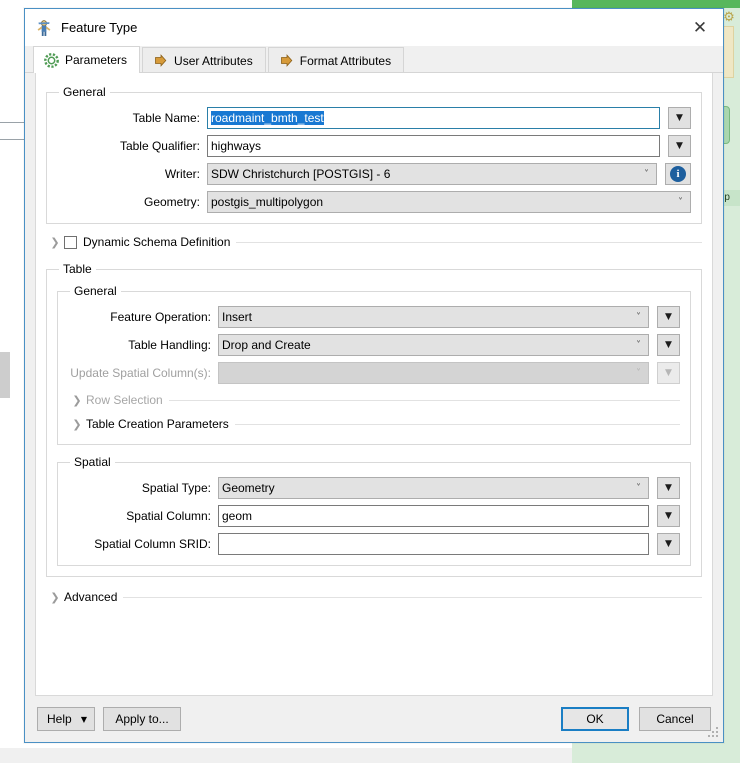  Describe the element at coordinates (595, 719) in the screenshot. I see `ok-button: OK` at that location.